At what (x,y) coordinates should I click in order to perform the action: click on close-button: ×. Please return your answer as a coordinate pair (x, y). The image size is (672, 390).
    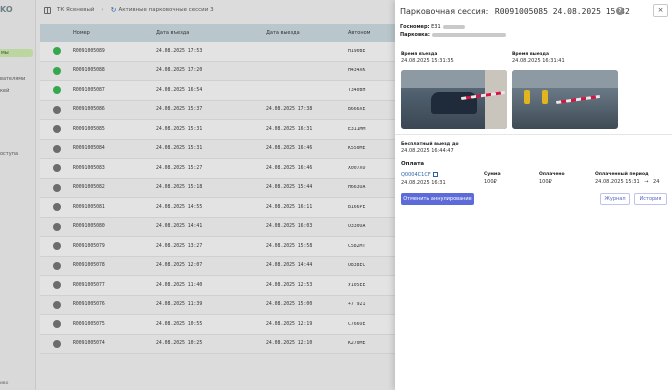
    Looking at the image, I should click on (660, 10).